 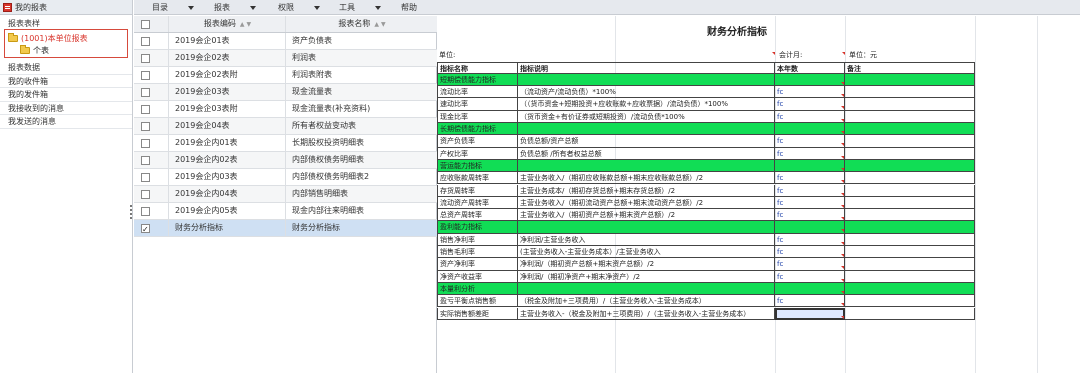 I want to click on table-row: 2019会企02表附 利润表附表, so click(x=285, y=75).